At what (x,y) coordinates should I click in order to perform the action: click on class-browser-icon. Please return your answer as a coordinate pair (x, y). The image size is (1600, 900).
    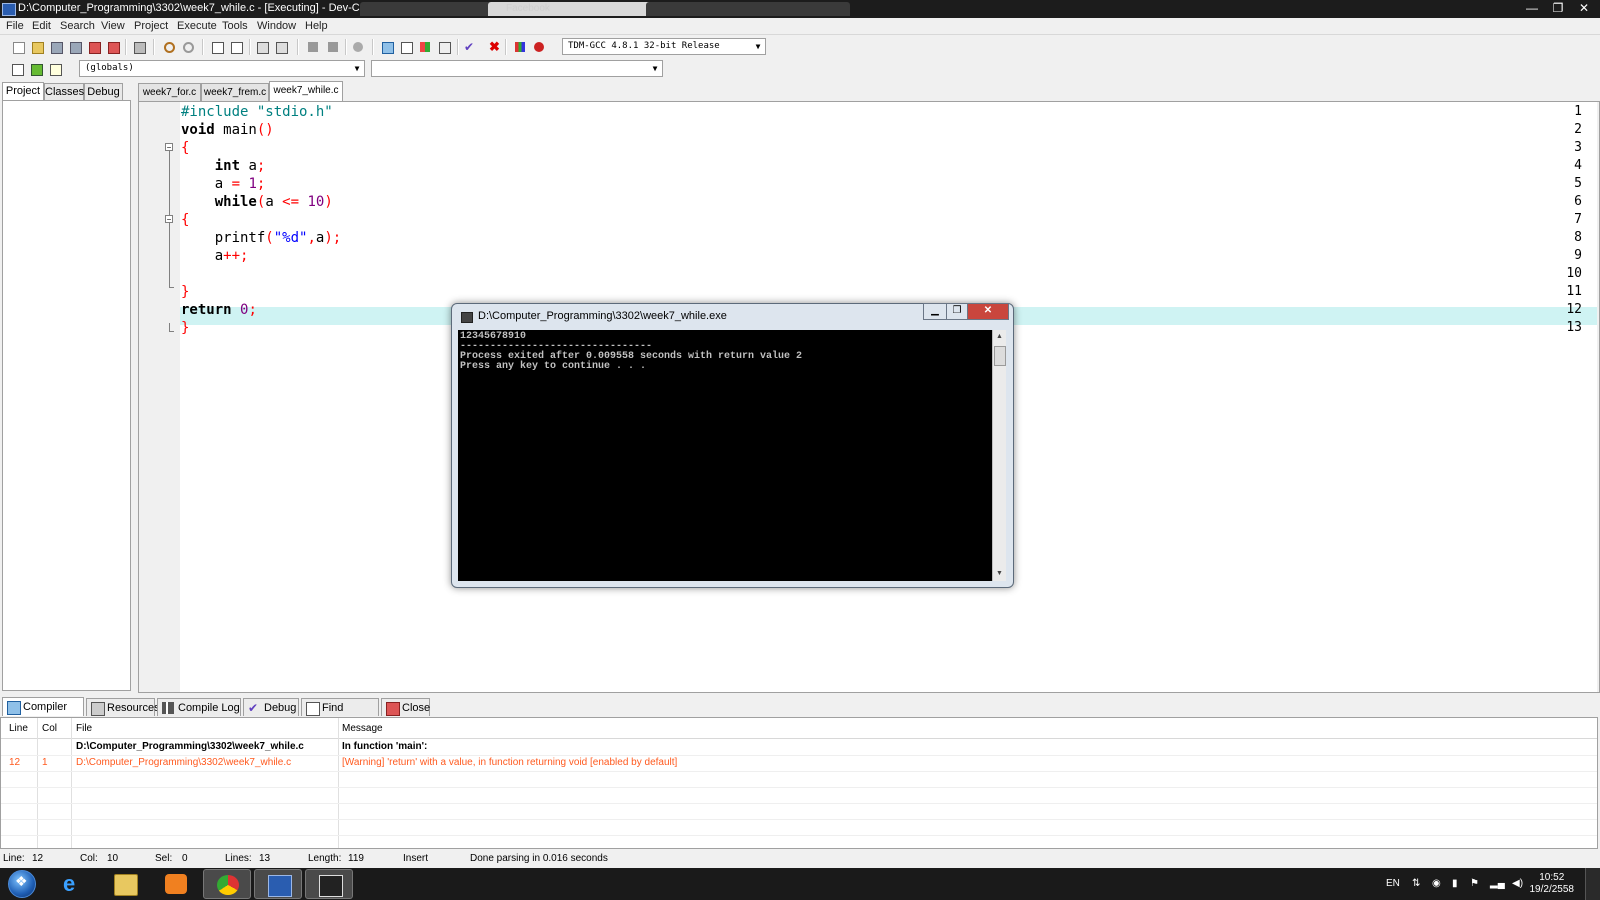
    Looking at the image, I should click on (425, 46).